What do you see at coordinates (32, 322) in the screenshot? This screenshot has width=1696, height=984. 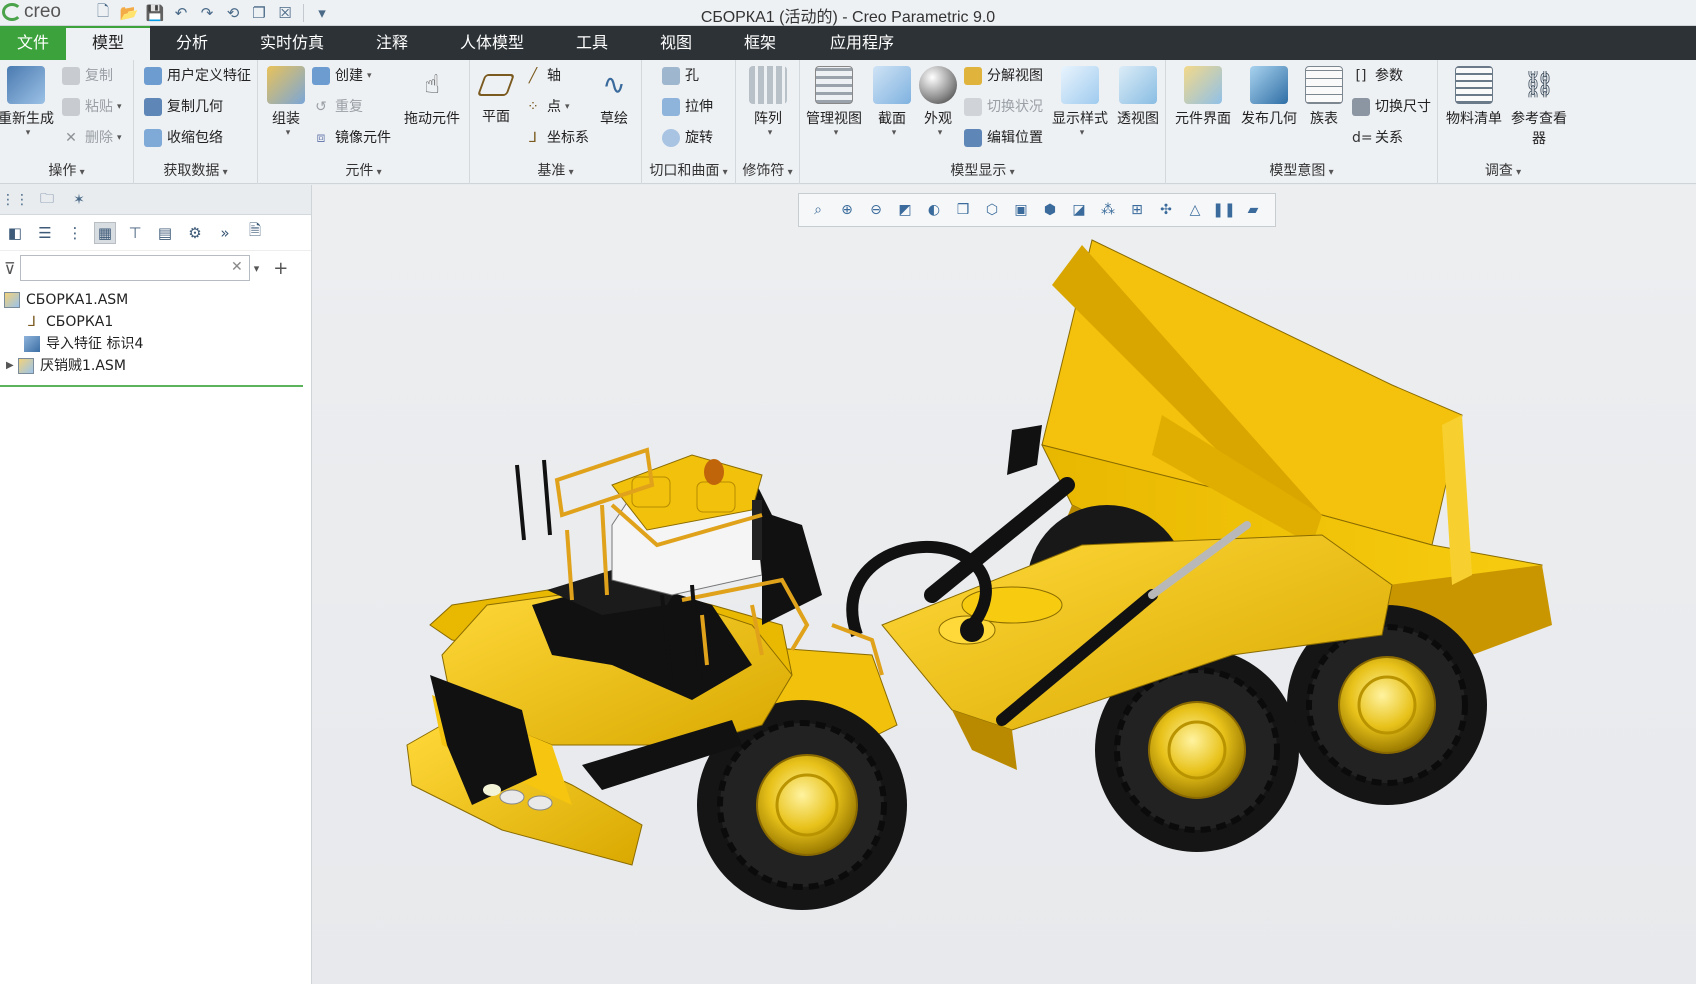 I see `csys-icon: ⅃` at bounding box center [32, 322].